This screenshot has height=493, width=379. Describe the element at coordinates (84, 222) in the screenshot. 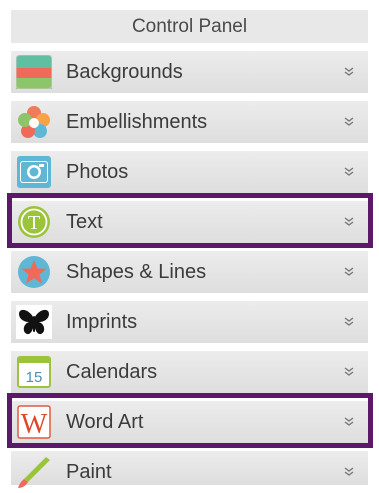

I see `panel-item-label: Text` at that location.